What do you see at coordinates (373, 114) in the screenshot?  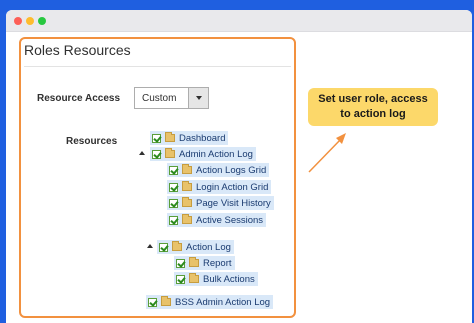 I see `callout-line-2: to action log` at bounding box center [373, 114].